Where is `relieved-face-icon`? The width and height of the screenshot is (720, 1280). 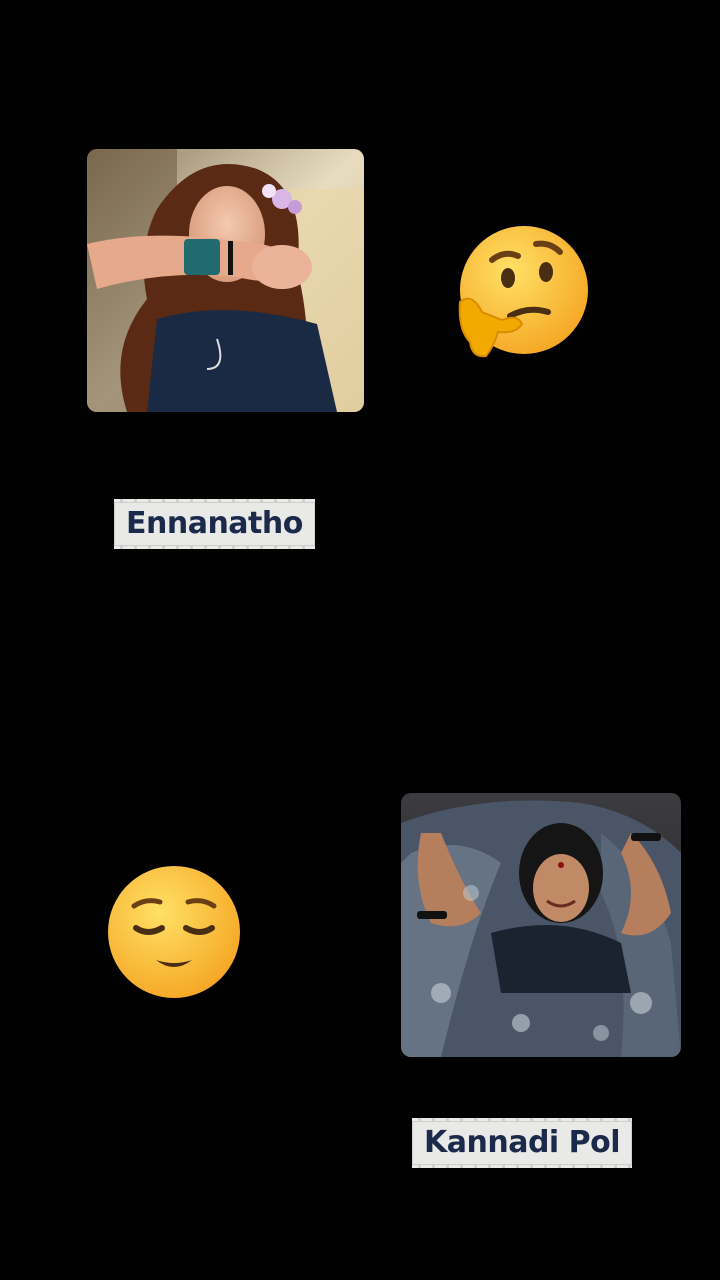 relieved-face-icon is located at coordinates (174, 932).